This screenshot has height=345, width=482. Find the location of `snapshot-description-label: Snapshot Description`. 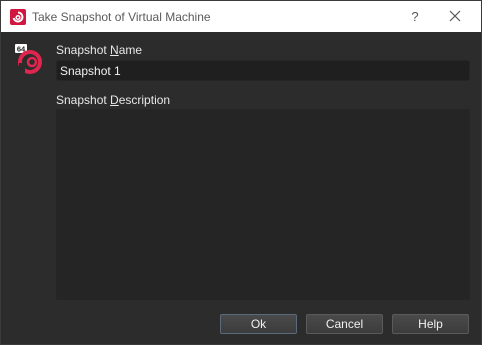

snapshot-description-label: Snapshot Description is located at coordinates (113, 100).